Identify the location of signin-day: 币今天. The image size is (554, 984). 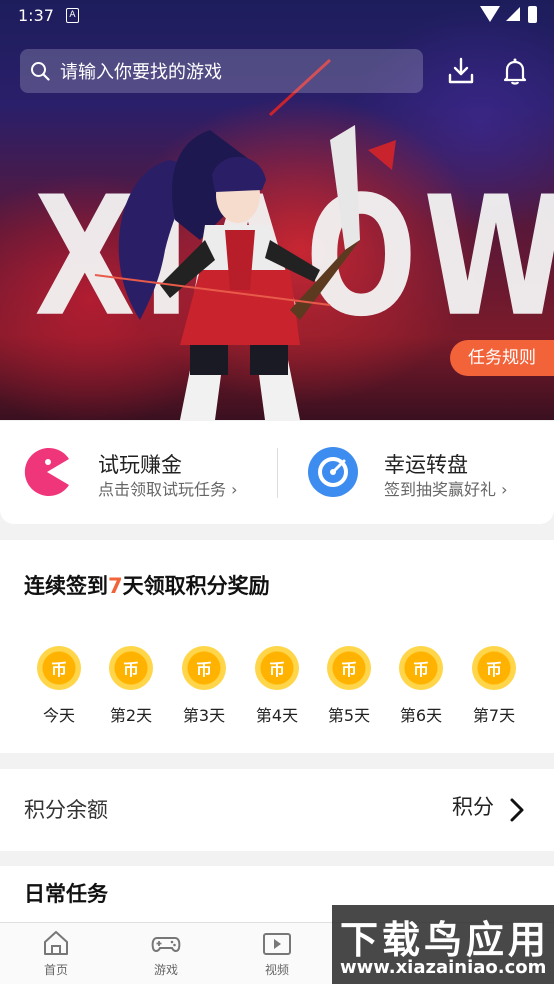
(59, 686).